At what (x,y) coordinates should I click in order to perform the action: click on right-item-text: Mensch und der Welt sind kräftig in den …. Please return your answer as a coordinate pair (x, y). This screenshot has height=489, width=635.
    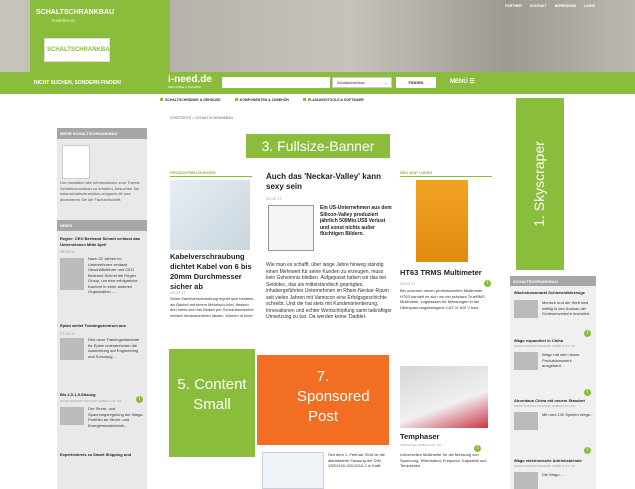
    Looking at the image, I should click on (566, 308).